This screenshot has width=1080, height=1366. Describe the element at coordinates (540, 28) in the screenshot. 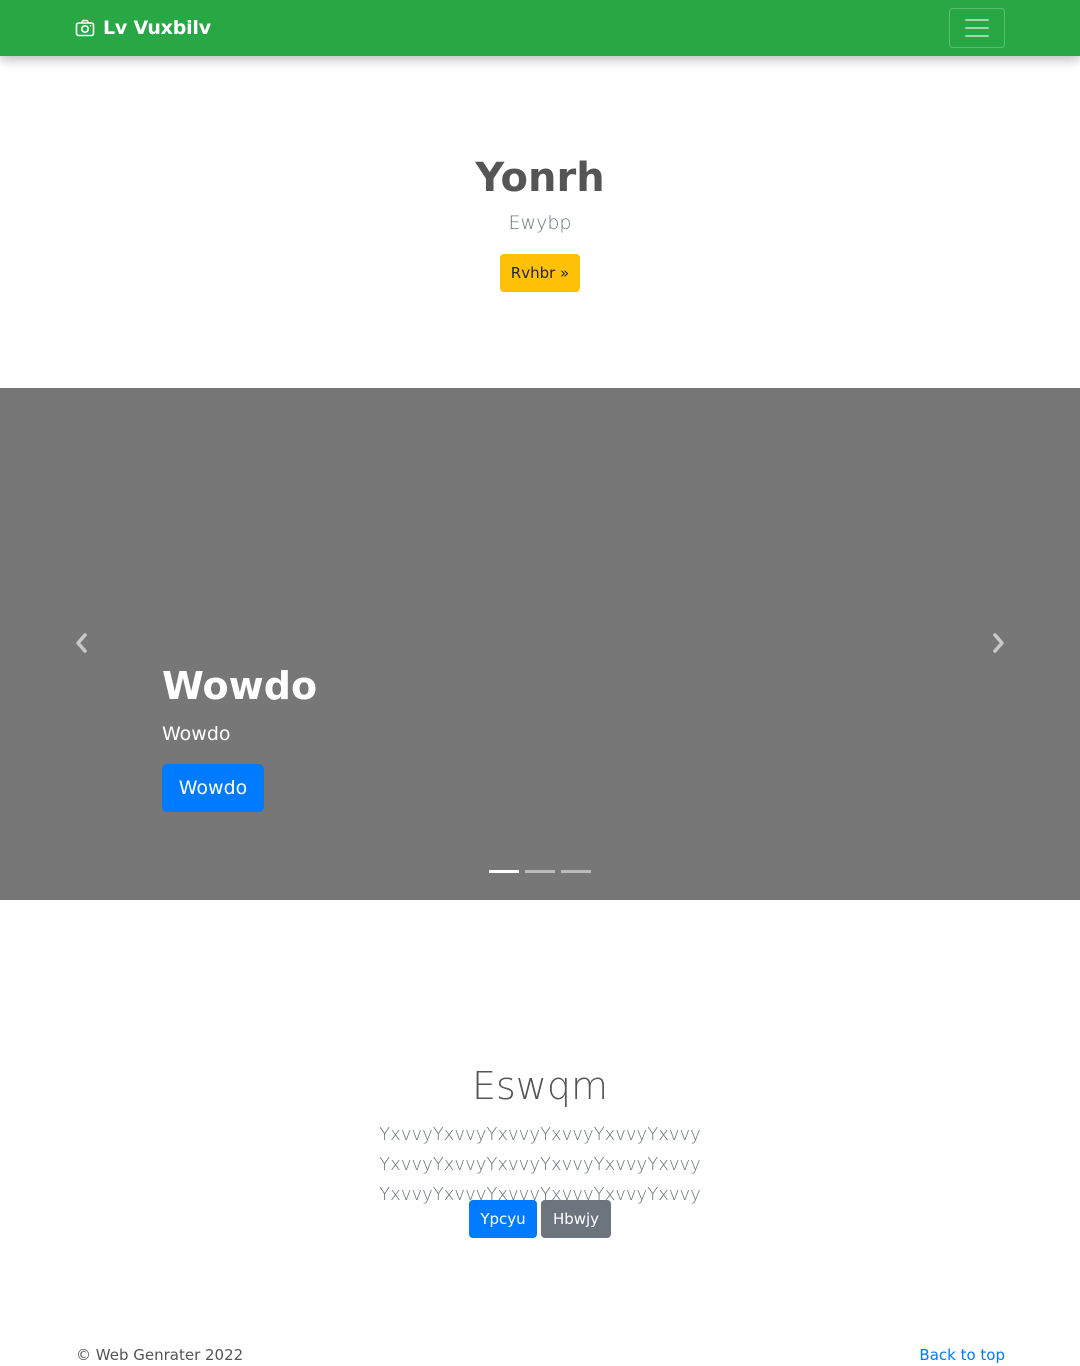

I see `navbar: Lv Vuxbilv` at that location.